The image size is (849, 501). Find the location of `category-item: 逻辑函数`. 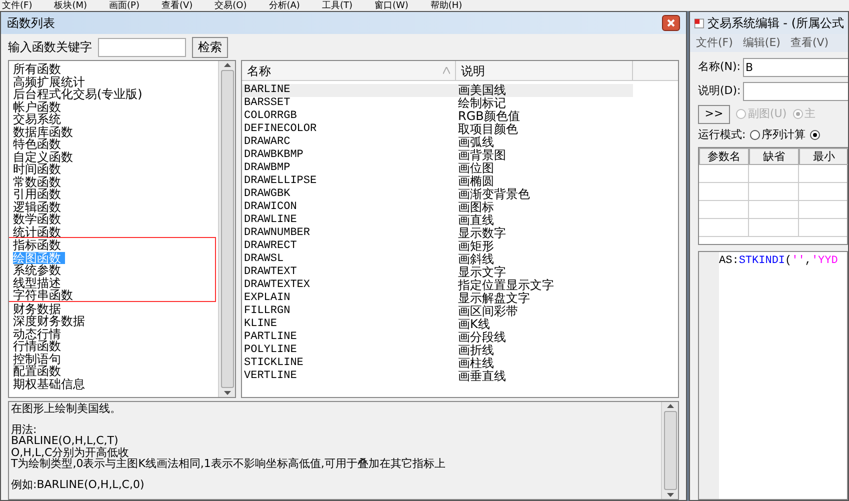

category-item: 逻辑函数 is located at coordinates (39, 206).